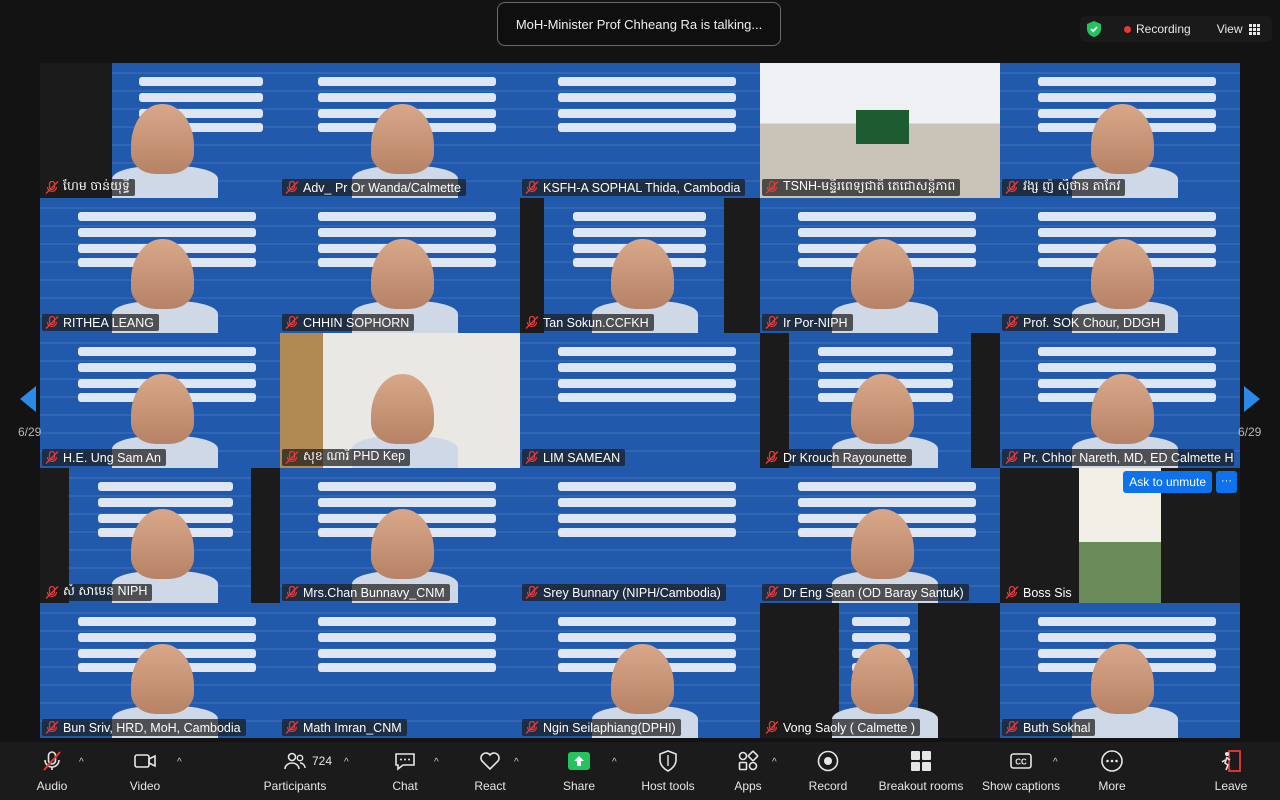 The height and width of the screenshot is (800, 1280). I want to click on tile-more-options-button: ···, so click(1226, 482).